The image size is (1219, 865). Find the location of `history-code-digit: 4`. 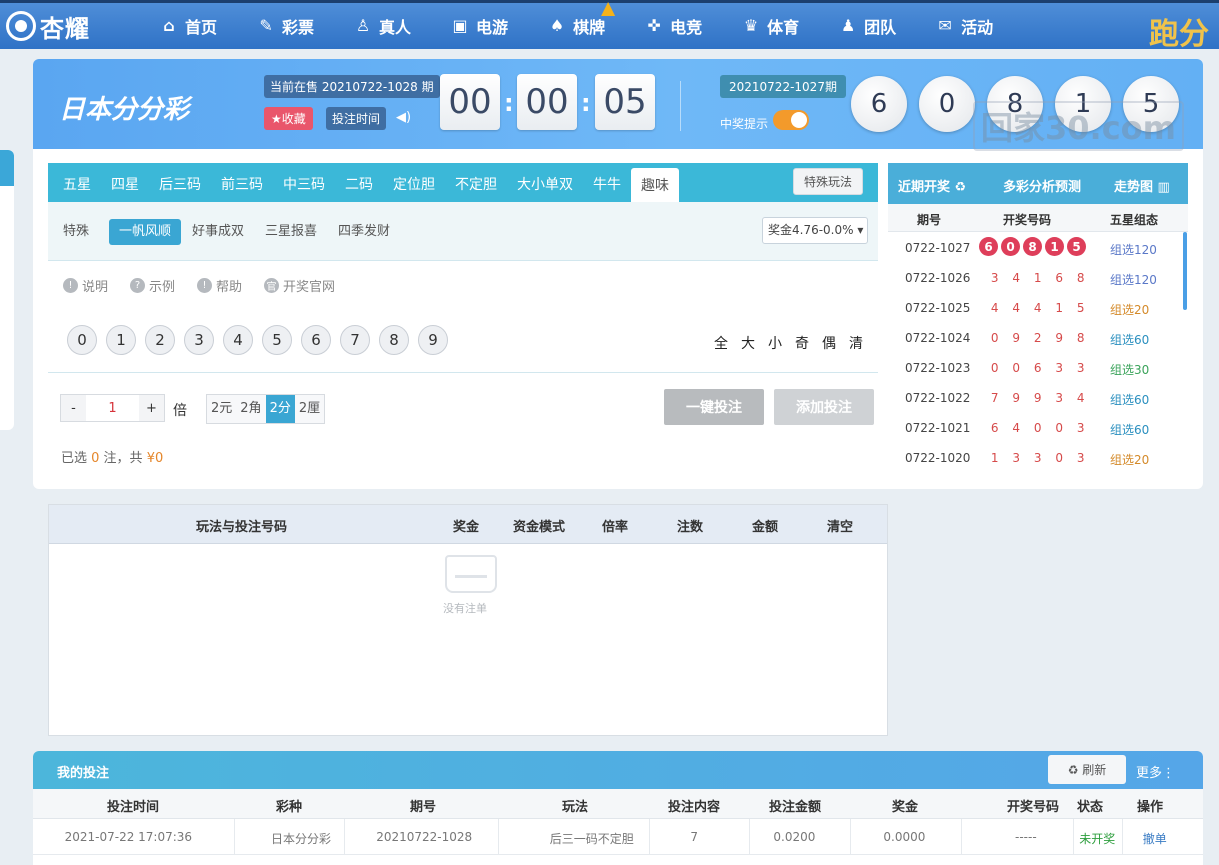

history-code-digit: 4 is located at coordinates (1037, 308).